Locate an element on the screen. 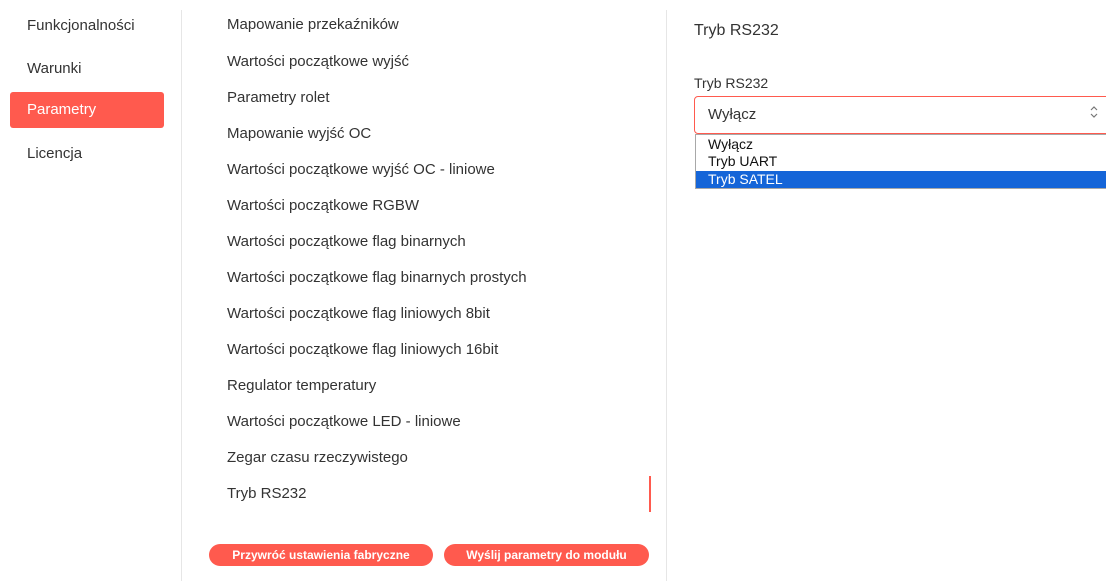 The width and height of the screenshot is (1106, 581). option-tryb-uart: Tryb UART is located at coordinates (901, 161).